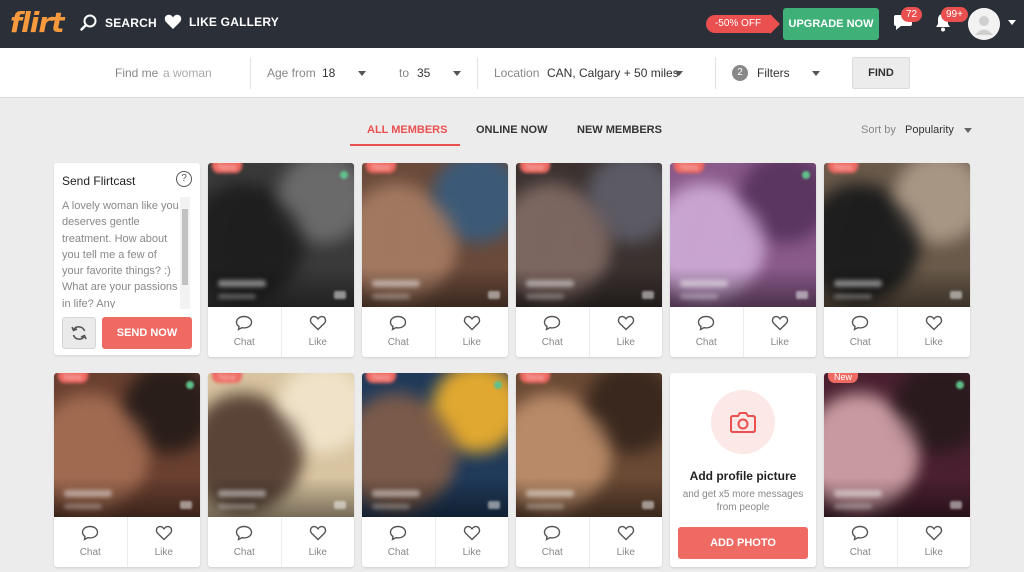 Image resolution: width=1024 pixels, height=572 pixels. Describe the element at coordinates (773, 73) in the screenshot. I see `filters-dropdown: Filters` at that location.